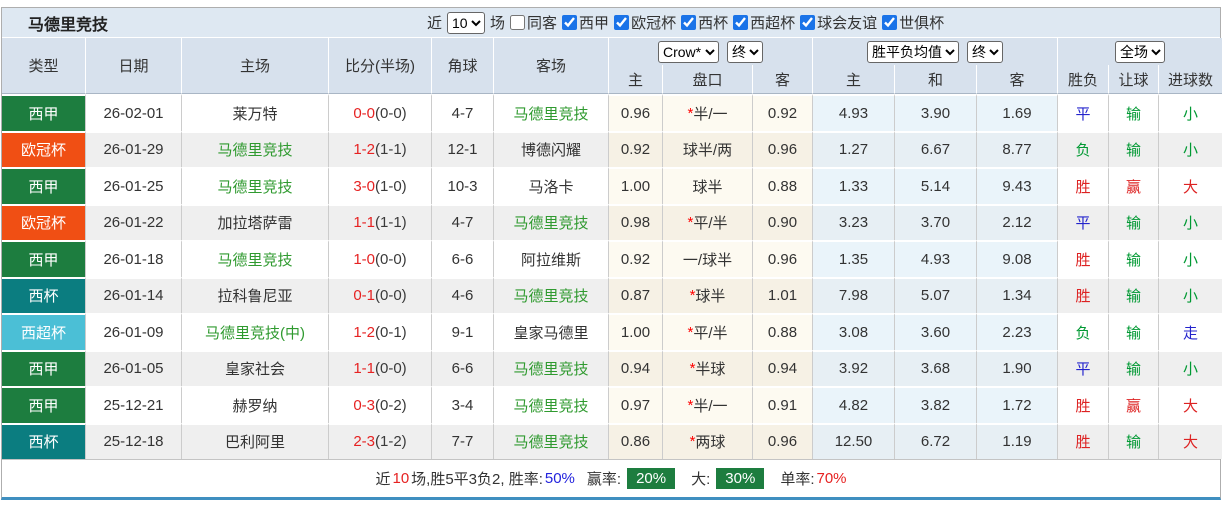 The height and width of the screenshot is (508, 1222). I want to click on away-team-link: 马洛卡, so click(551, 185).